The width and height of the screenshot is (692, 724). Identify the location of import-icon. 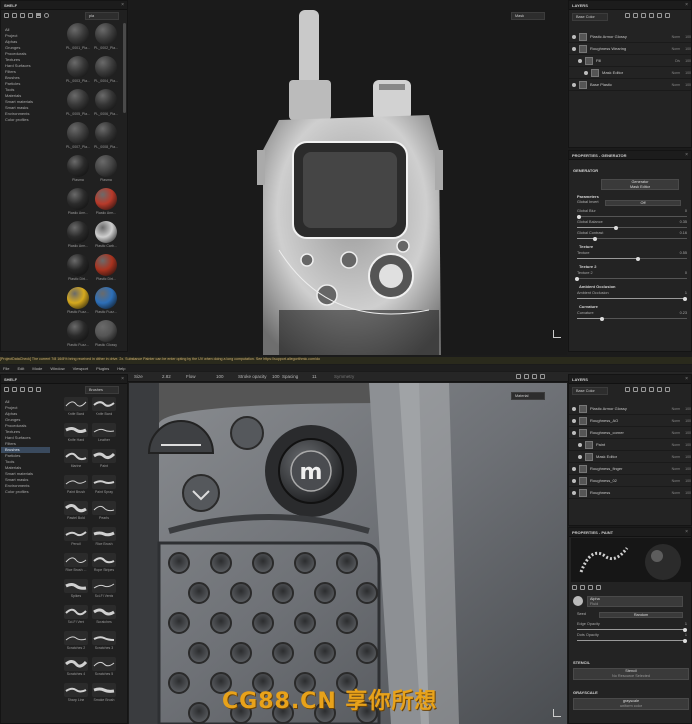
(30, 15).